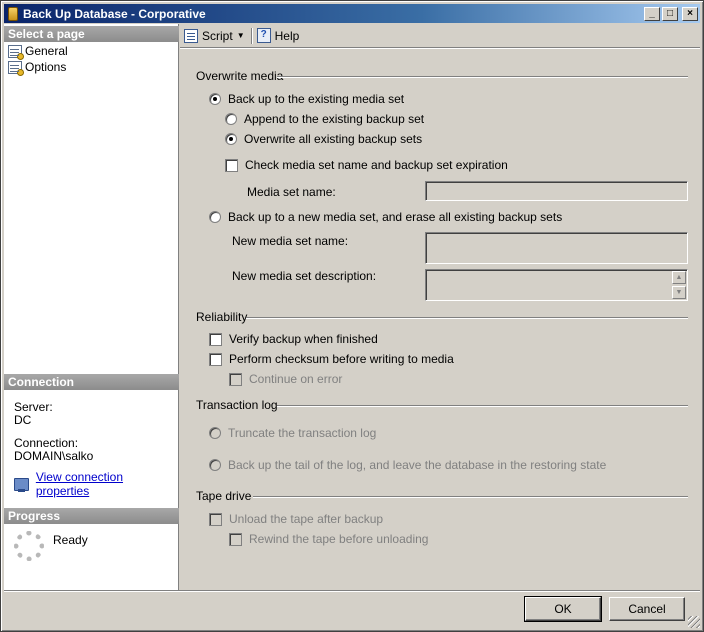  What do you see at coordinates (556, 248) in the screenshot?
I see `new-media-set-name-input` at bounding box center [556, 248].